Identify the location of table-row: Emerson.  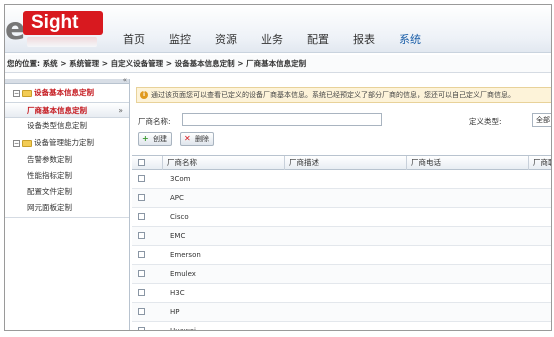
(341, 255).